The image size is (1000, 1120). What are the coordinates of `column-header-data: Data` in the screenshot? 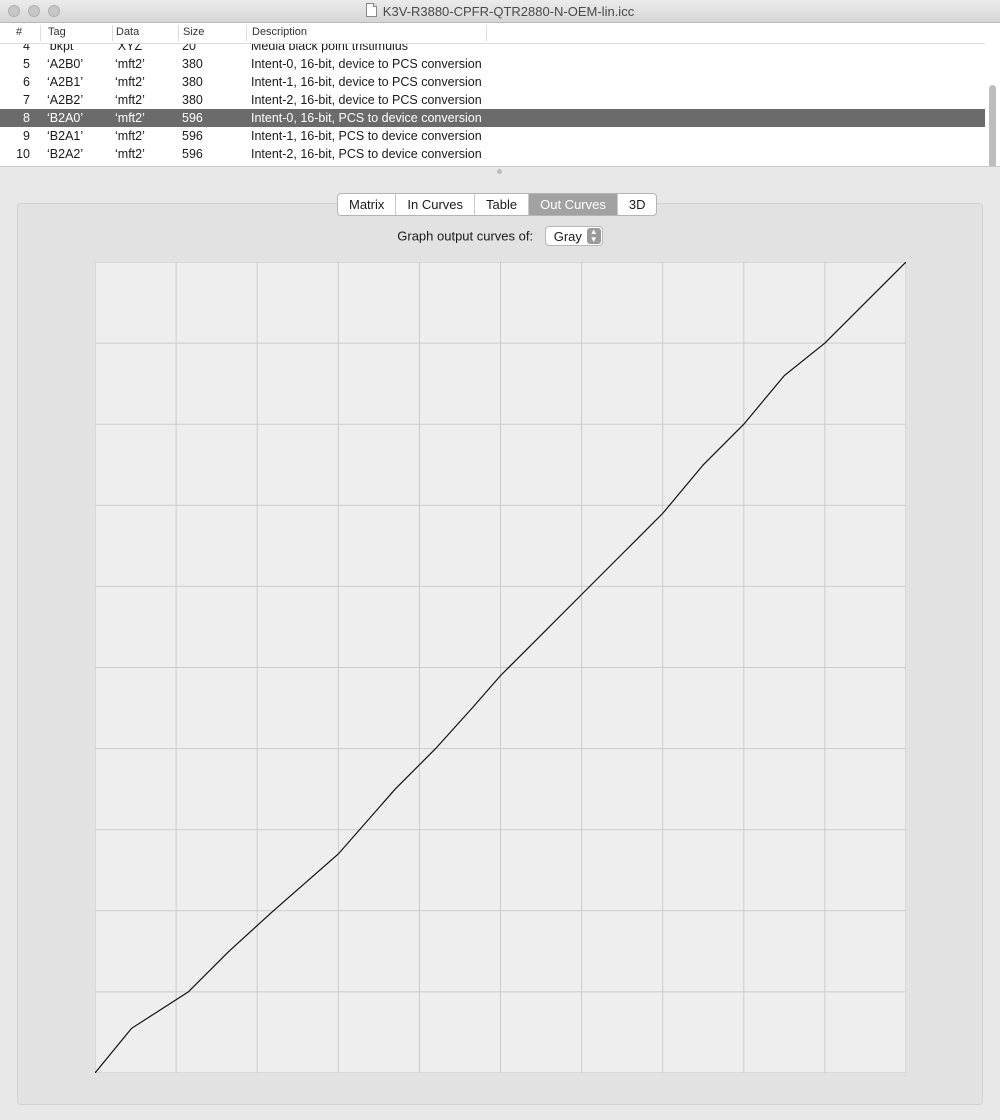 It's located at (127, 33).